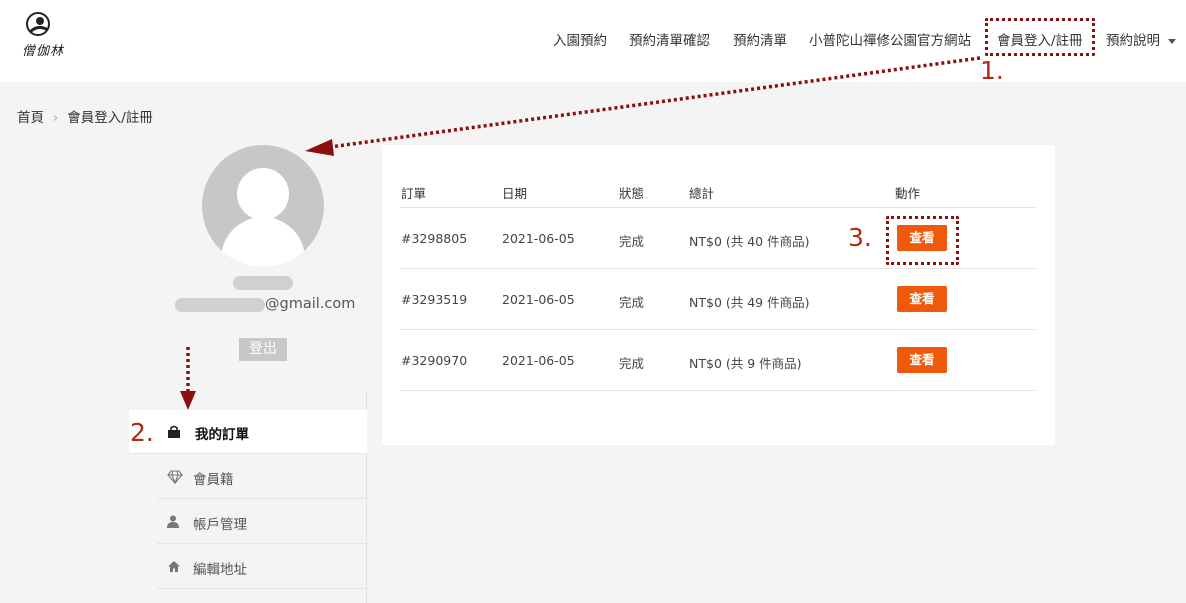 This screenshot has width=1186, height=603. I want to click on redacted-username, so click(263, 283).